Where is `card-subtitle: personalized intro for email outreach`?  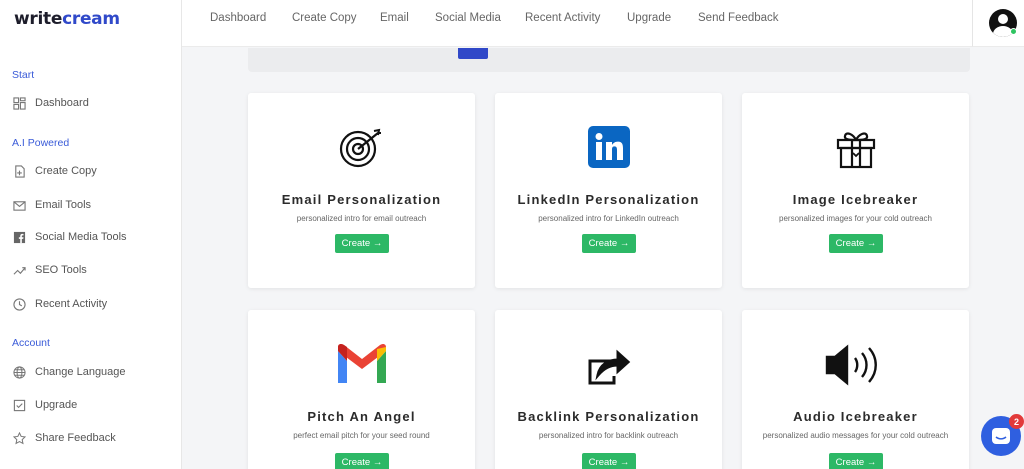 card-subtitle: personalized intro for email outreach is located at coordinates (361, 218).